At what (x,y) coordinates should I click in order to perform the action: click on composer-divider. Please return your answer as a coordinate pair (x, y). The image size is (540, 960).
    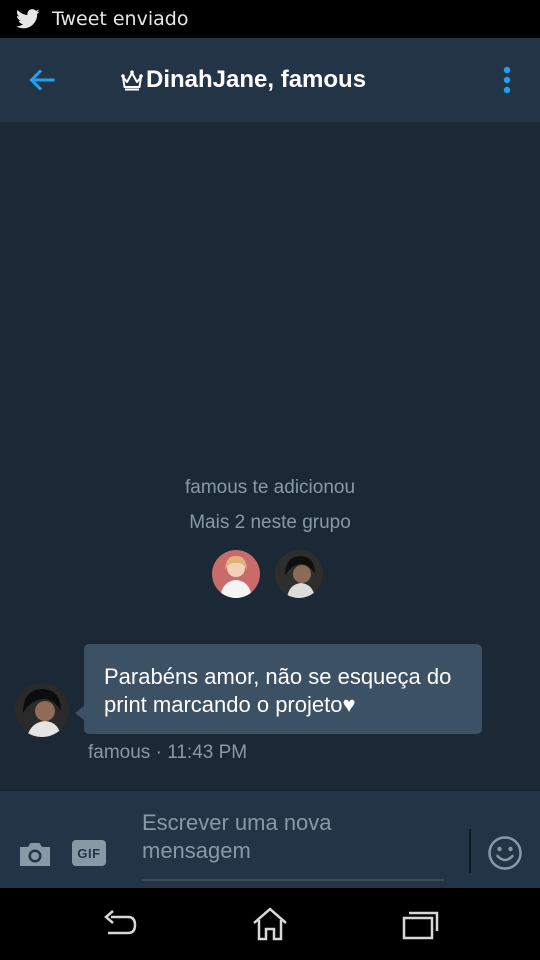
    Looking at the image, I should click on (470, 851).